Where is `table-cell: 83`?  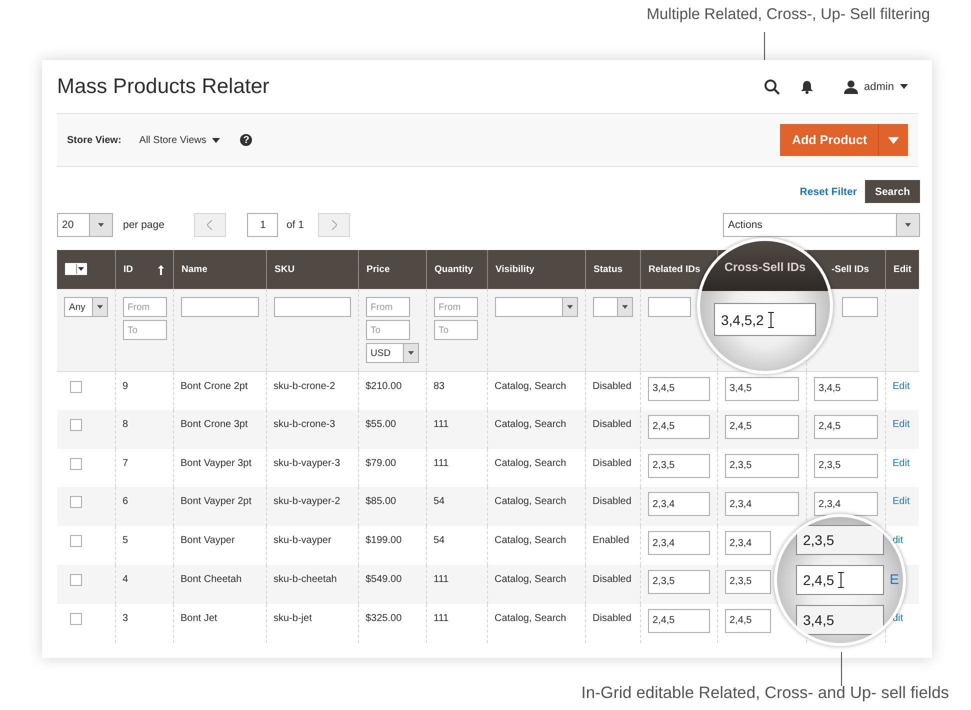
table-cell: 83 is located at coordinates (439, 386).